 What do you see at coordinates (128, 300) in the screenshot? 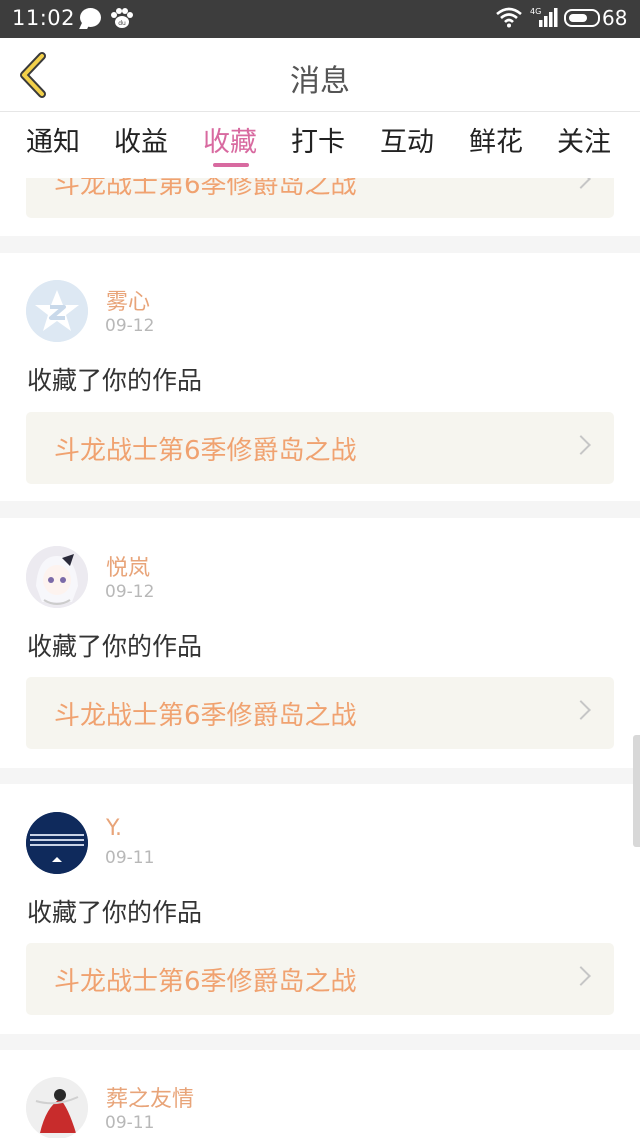
I see `username: 雾心` at bounding box center [128, 300].